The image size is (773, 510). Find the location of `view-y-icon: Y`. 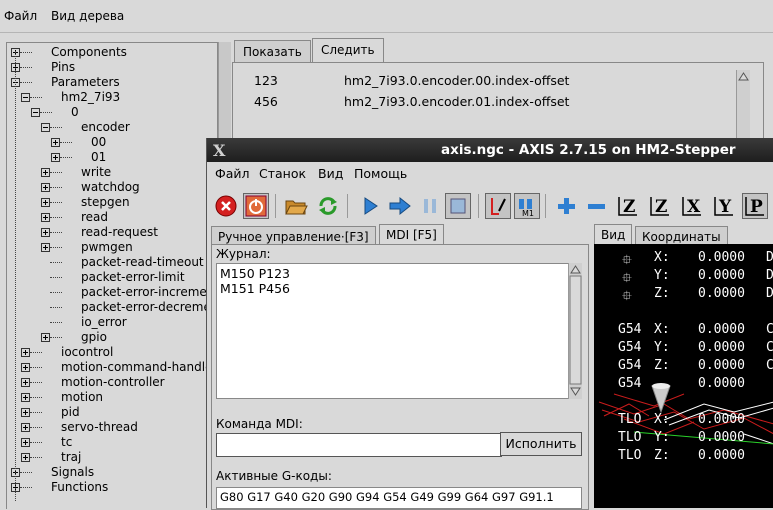

view-y-icon: Y is located at coordinates (724, 206).